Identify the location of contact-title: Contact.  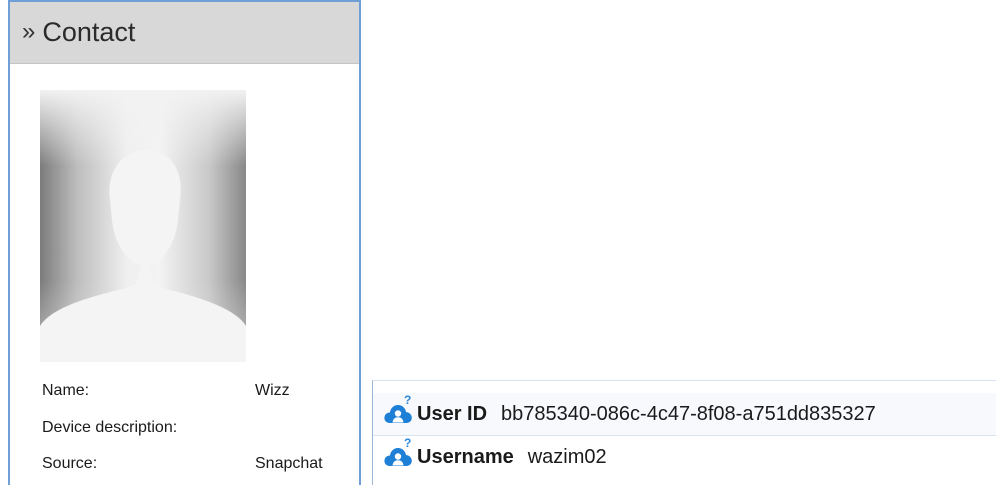
(89, 32).